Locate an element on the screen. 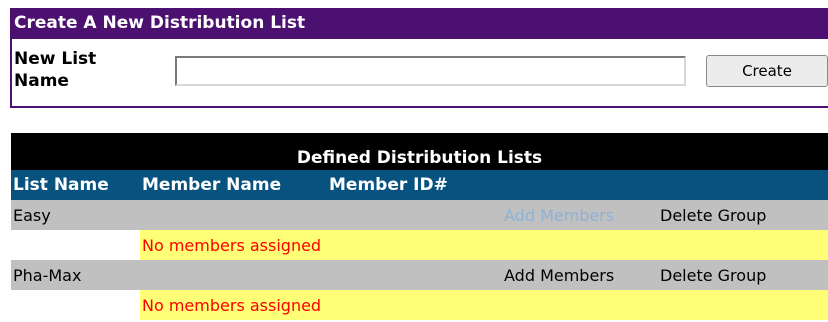 The height and width of the screenshot is (322, 828). column-header-member-id: Member ID# is located at coordinates (388, 185).